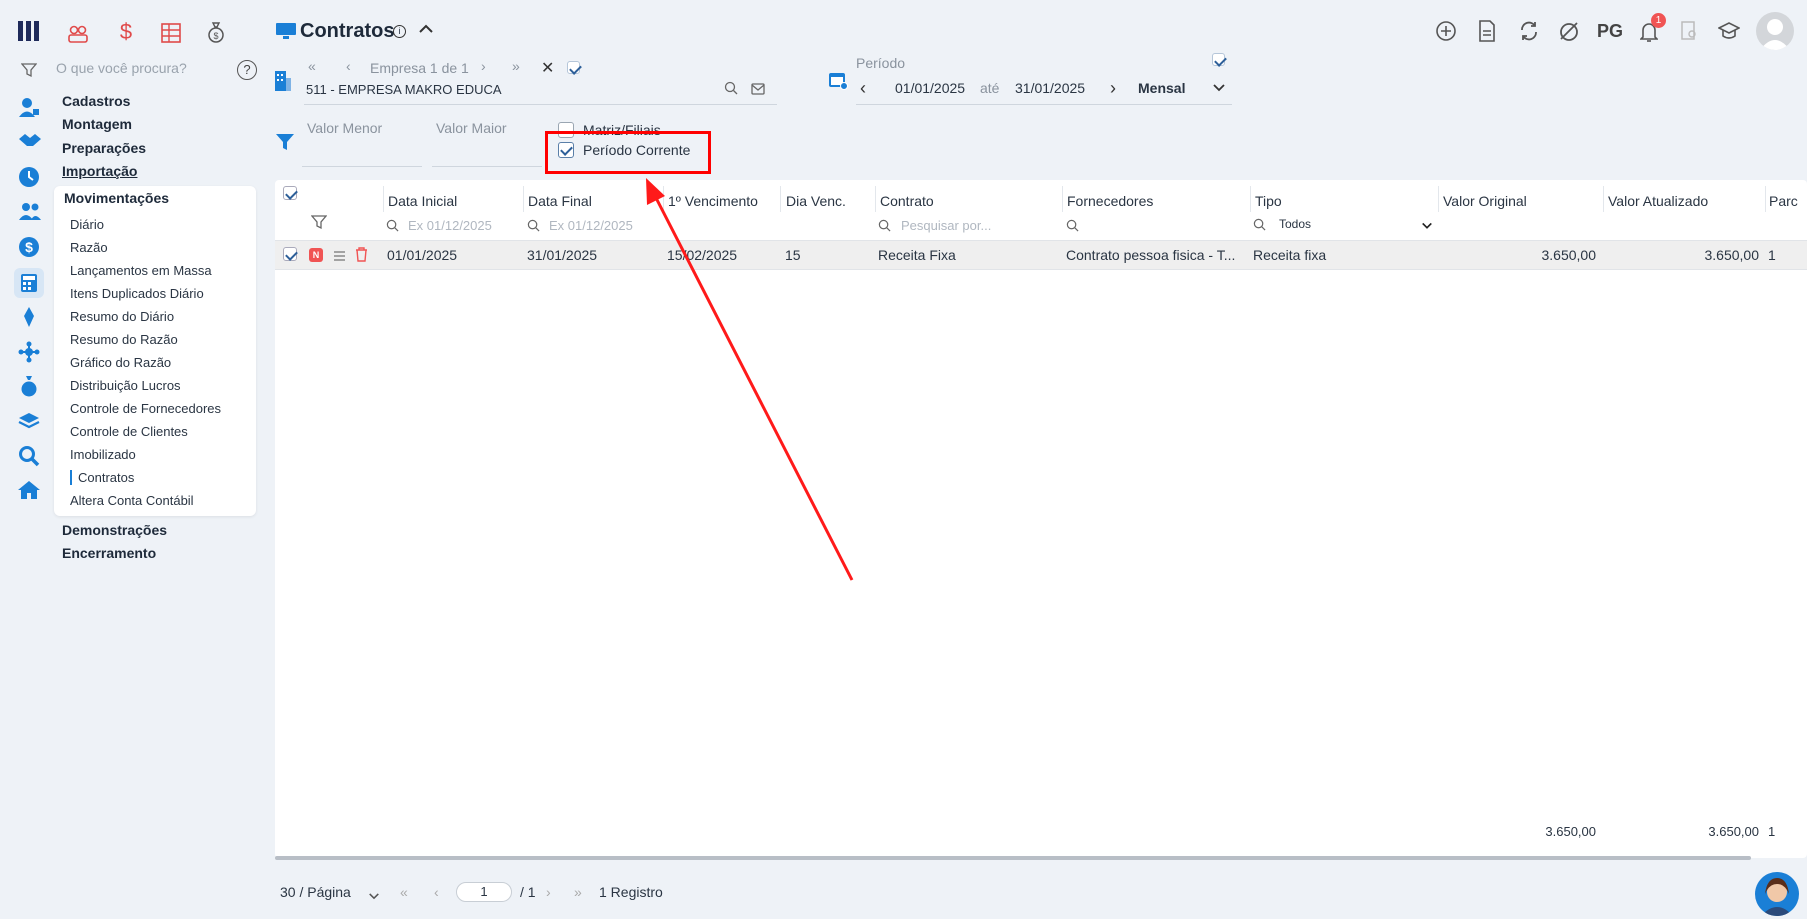 The image size is (1807, 919). I want to click on search-input: O que você procura?, so click(121, 68).